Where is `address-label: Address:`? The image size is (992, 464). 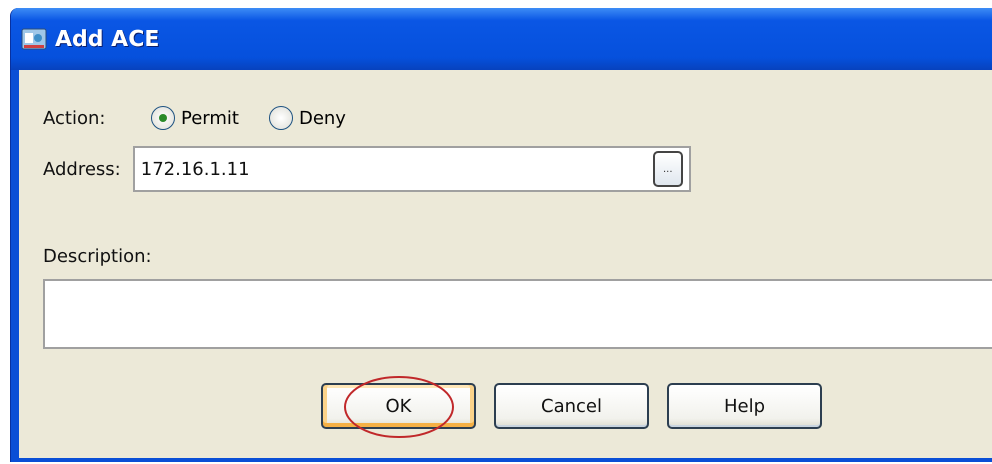 address-label: Address: is located at coordinates (82, 169).